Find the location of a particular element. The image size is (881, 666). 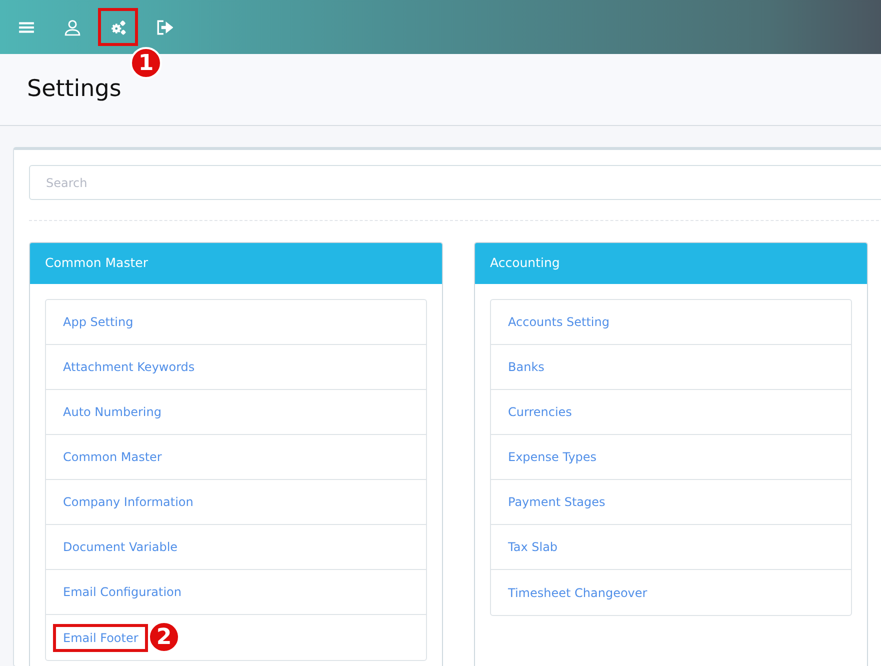

settings-link: App Setting is located at coordinates (98, 322).